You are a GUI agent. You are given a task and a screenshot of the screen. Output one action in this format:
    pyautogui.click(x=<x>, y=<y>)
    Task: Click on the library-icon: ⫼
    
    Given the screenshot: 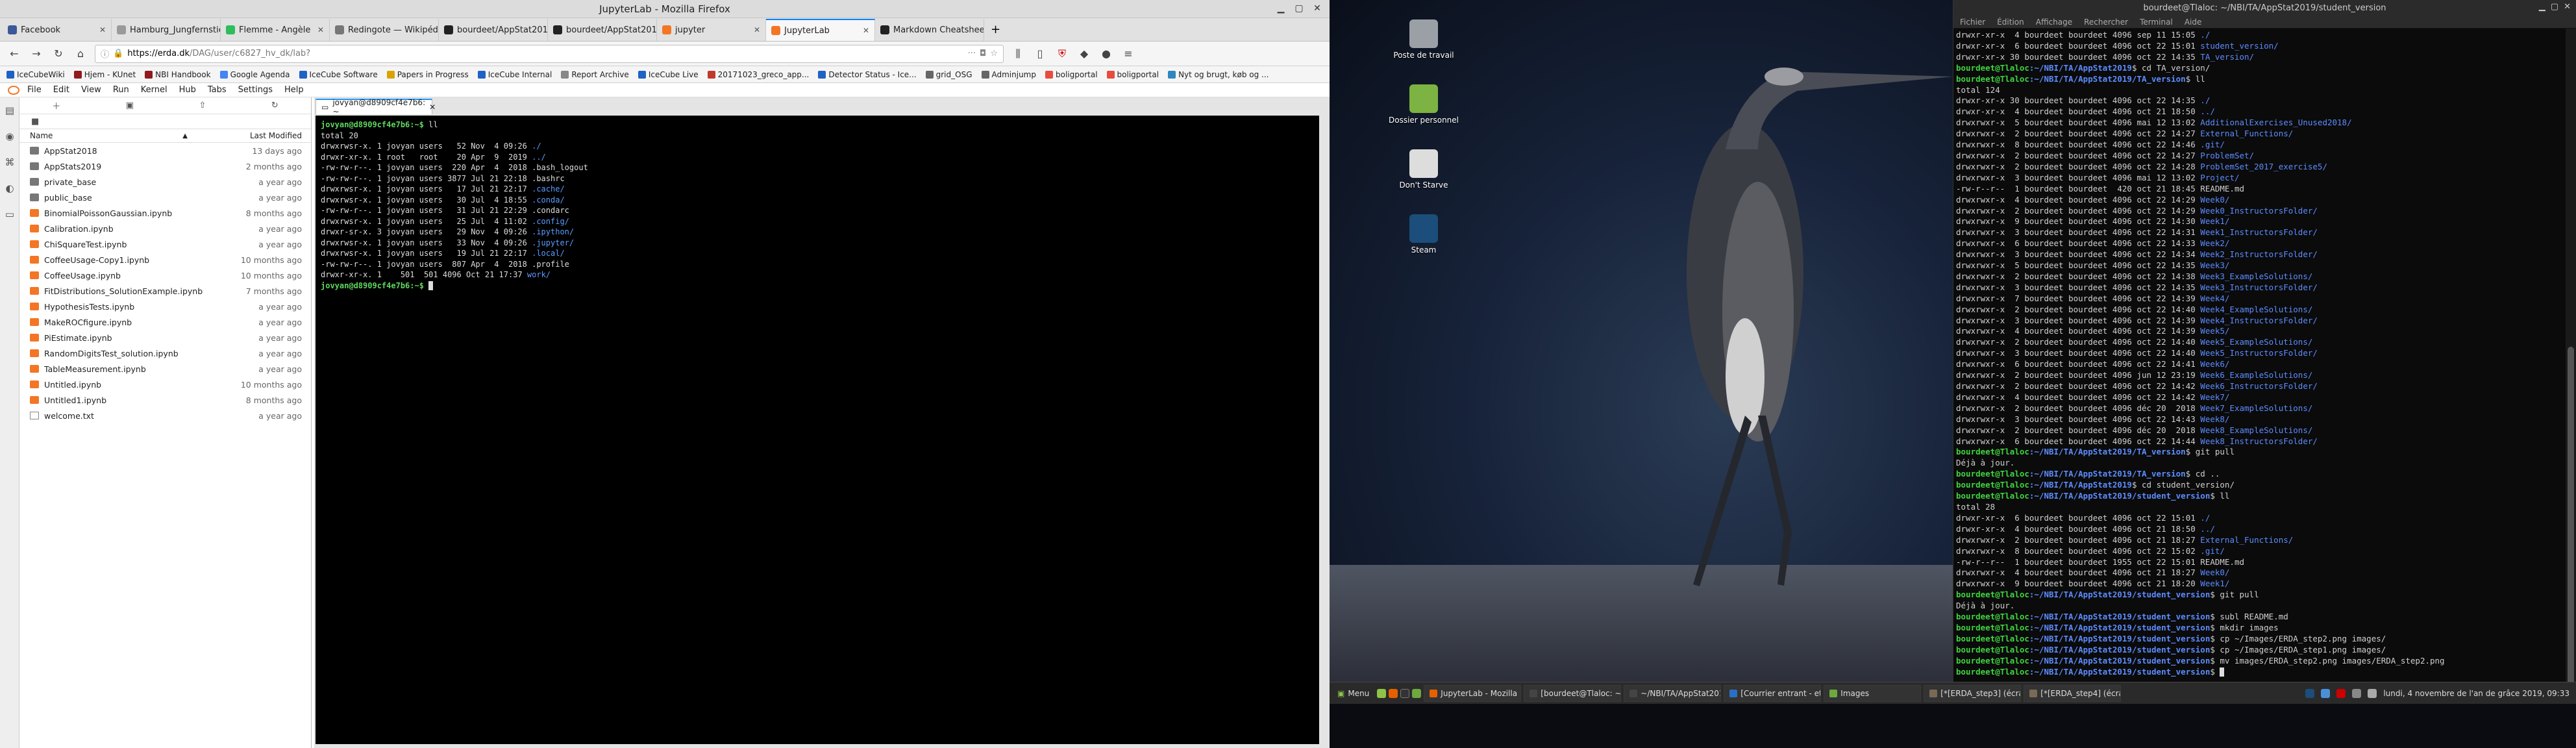 What is the action you would take?
    pyautogui.click(x=1018, y=54)
    